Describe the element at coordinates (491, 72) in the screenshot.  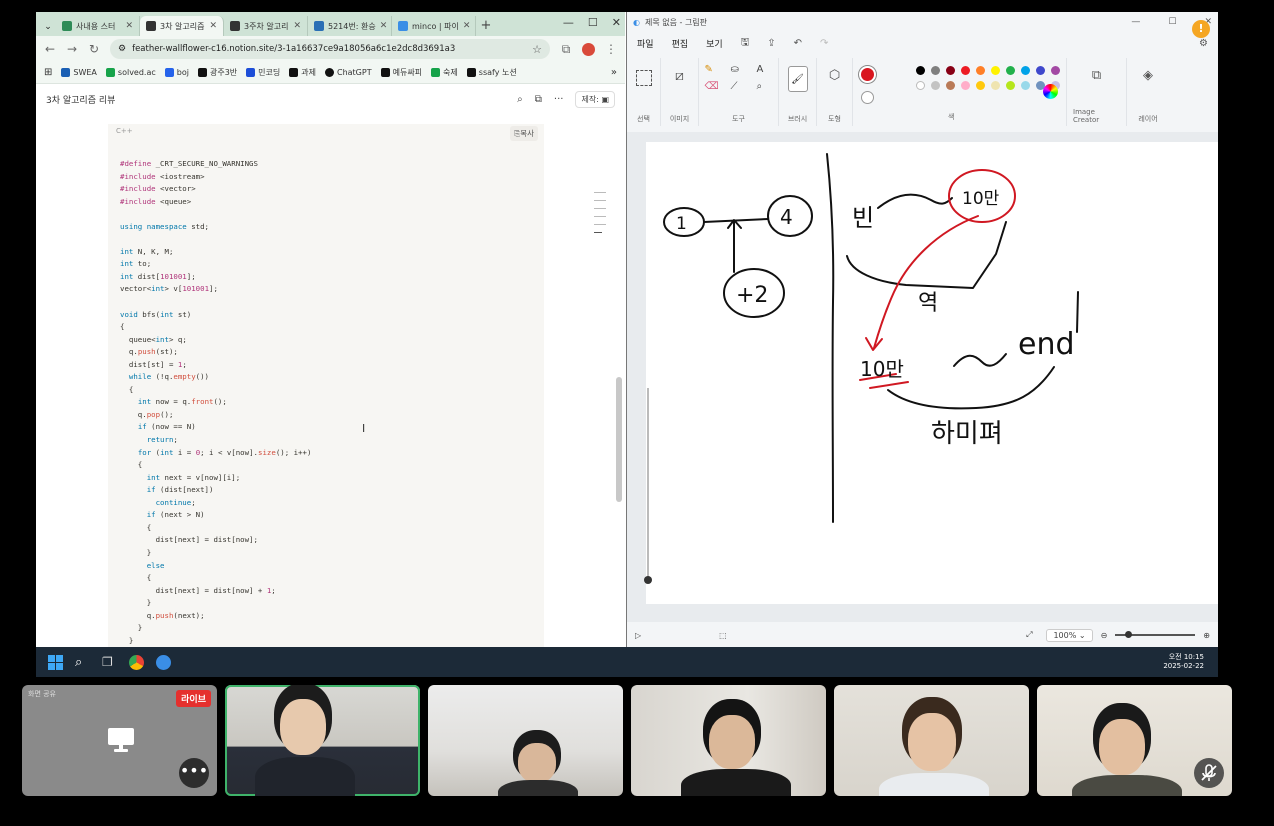
I see `bookmark-item: ssafy 노션` at that location.